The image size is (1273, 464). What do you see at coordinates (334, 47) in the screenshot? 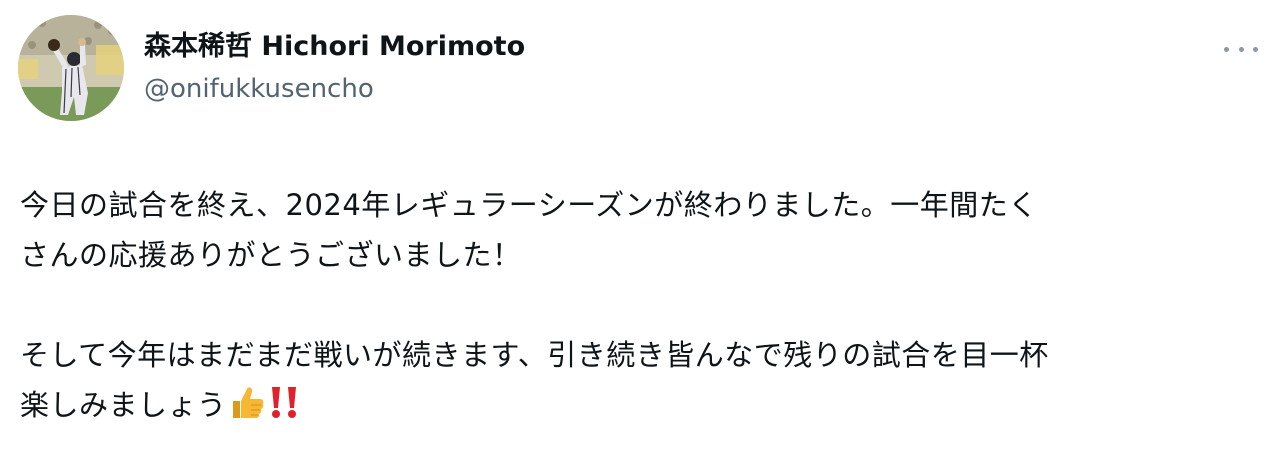
I see `display-name: 森本稀哲 Hichori Morimoto` at bounding box center [334, 47].